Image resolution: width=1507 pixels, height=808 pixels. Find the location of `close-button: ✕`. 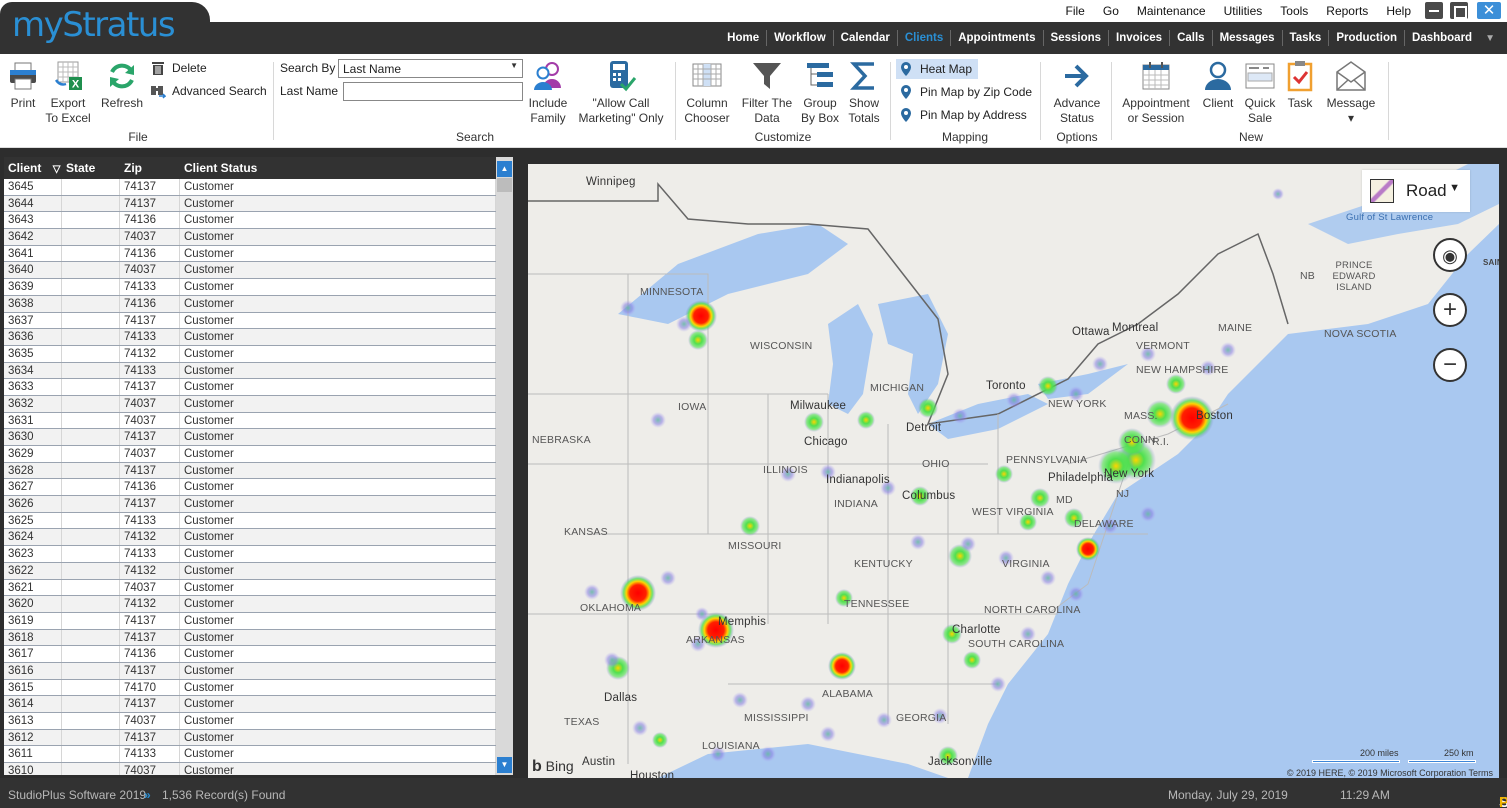

close-button: ✕ is located at coordinates (1489, 10).